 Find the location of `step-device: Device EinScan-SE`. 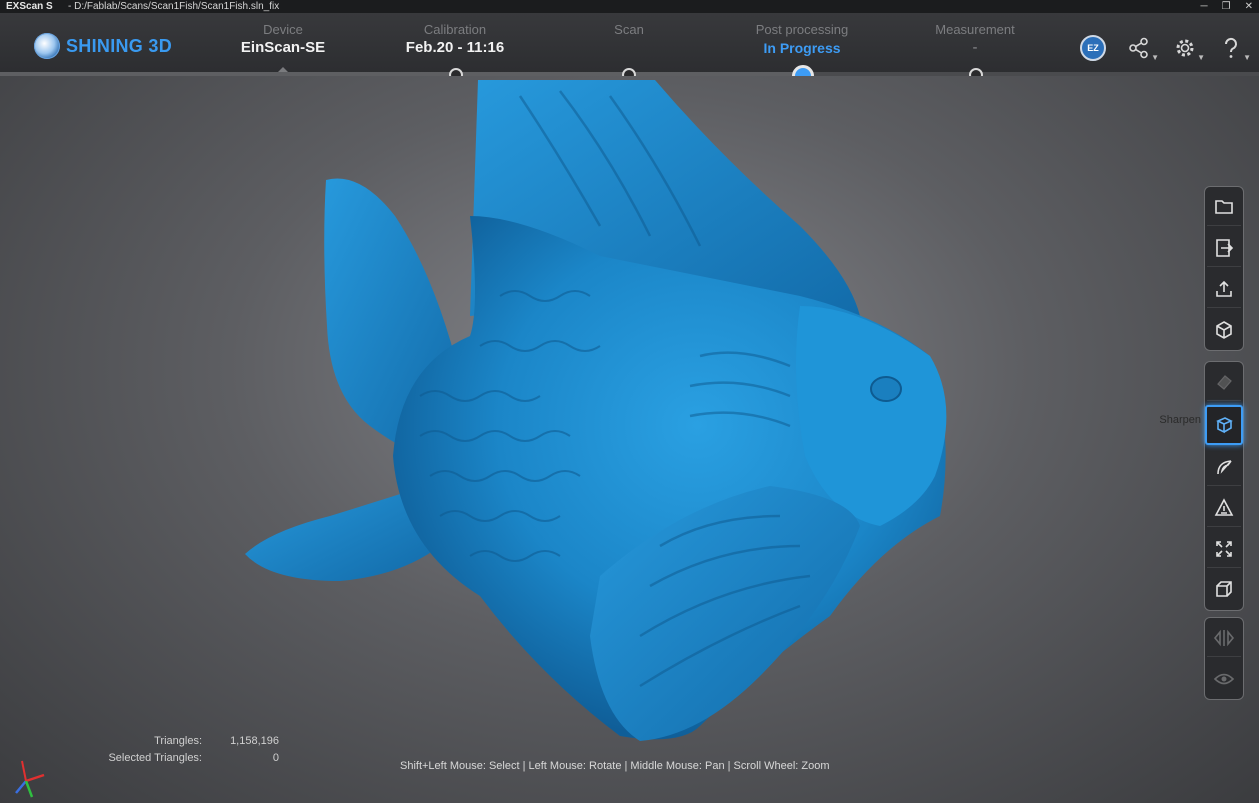

step-device: Device EinScan-SE is located at coordinates (283, 40).